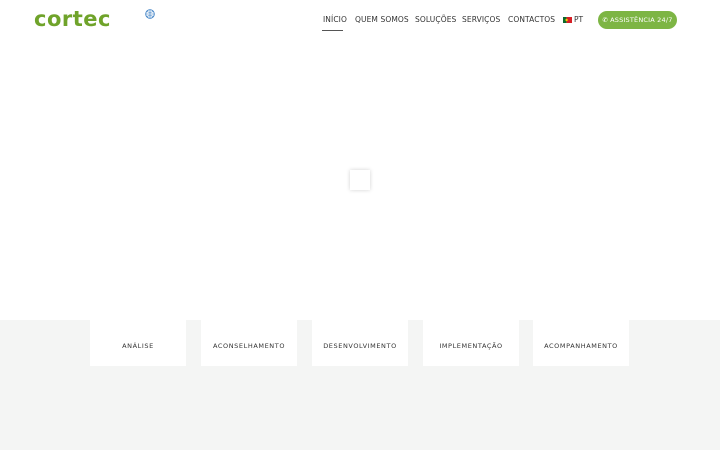  What do you see at coordinates (249, 346) in the screenshot?
I see `service-card-label: ACONSELHAMENTO` at bounding box center [249, 346].